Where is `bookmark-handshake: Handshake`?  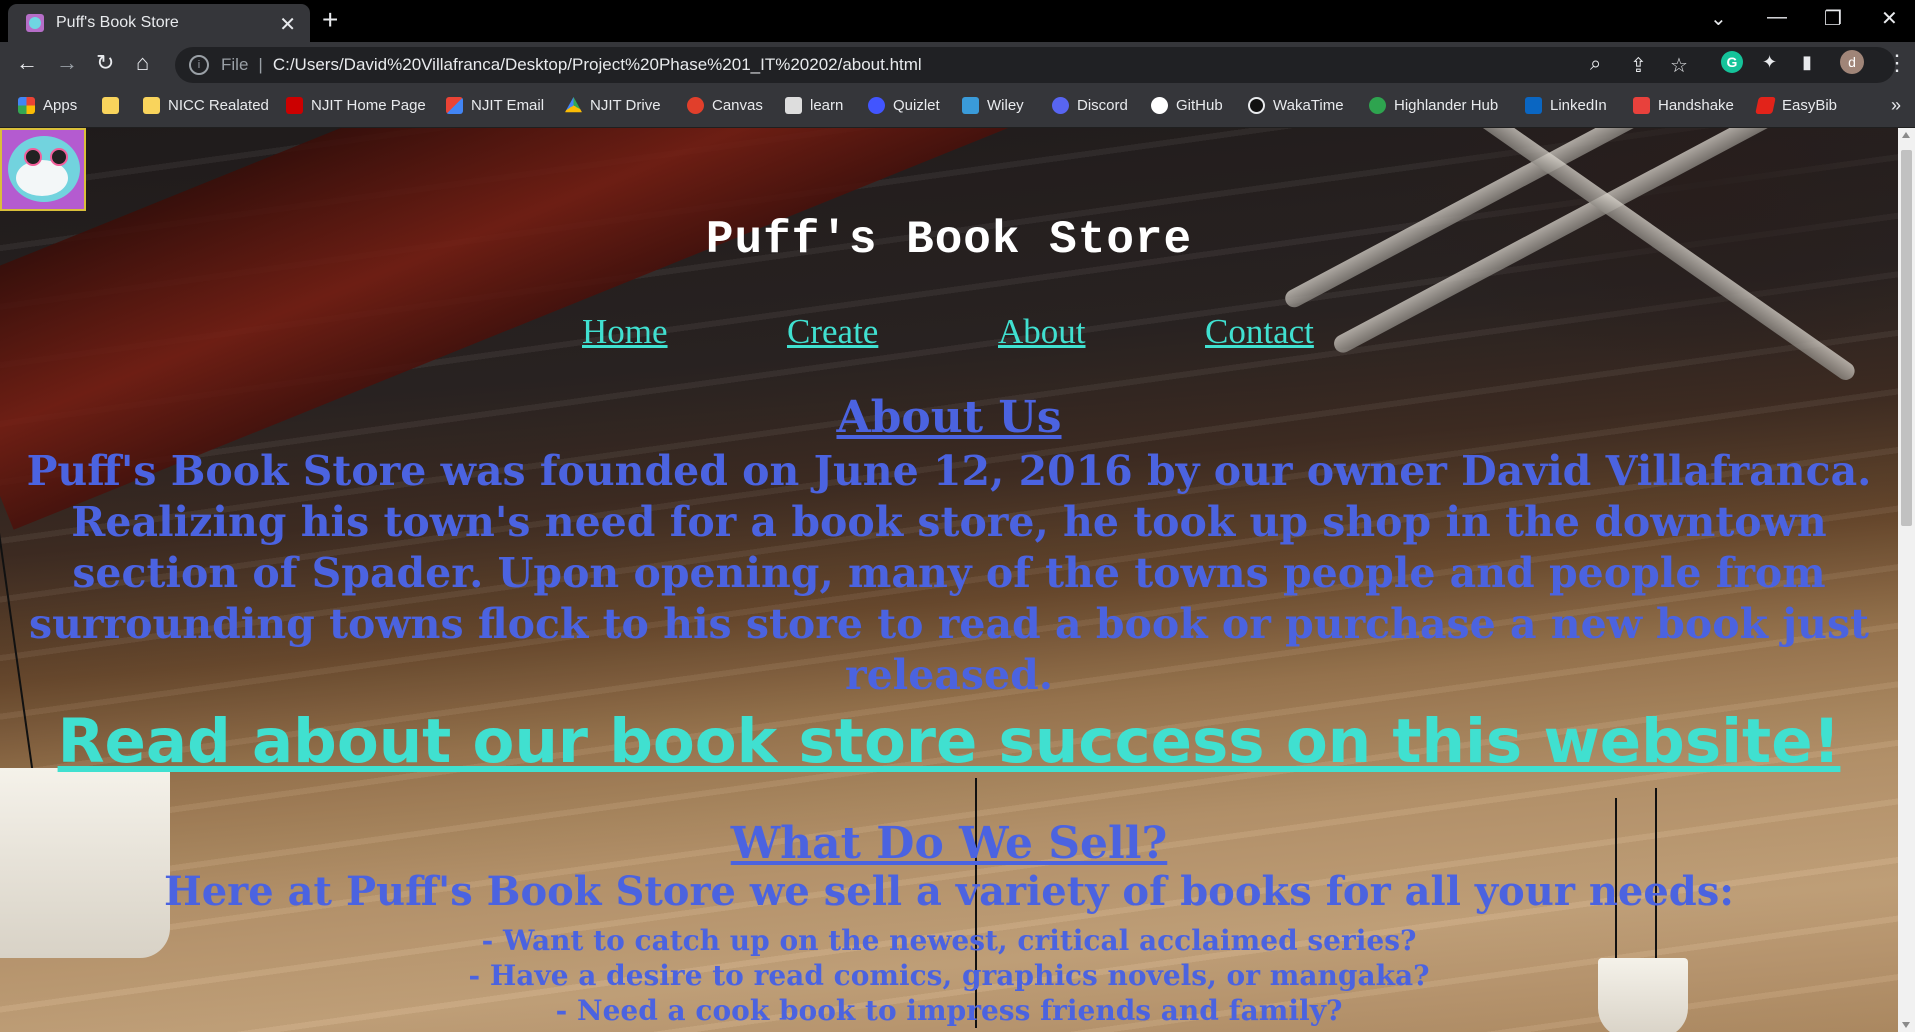
bookmark-handshake: Handshake is located at coordinates (1683, 105).